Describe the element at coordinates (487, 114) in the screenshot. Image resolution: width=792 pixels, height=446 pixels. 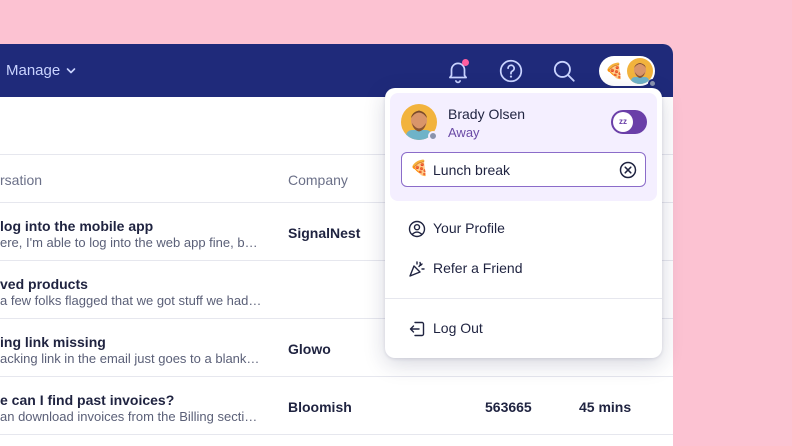
I see `user-name: Brady Olsen` at that location.